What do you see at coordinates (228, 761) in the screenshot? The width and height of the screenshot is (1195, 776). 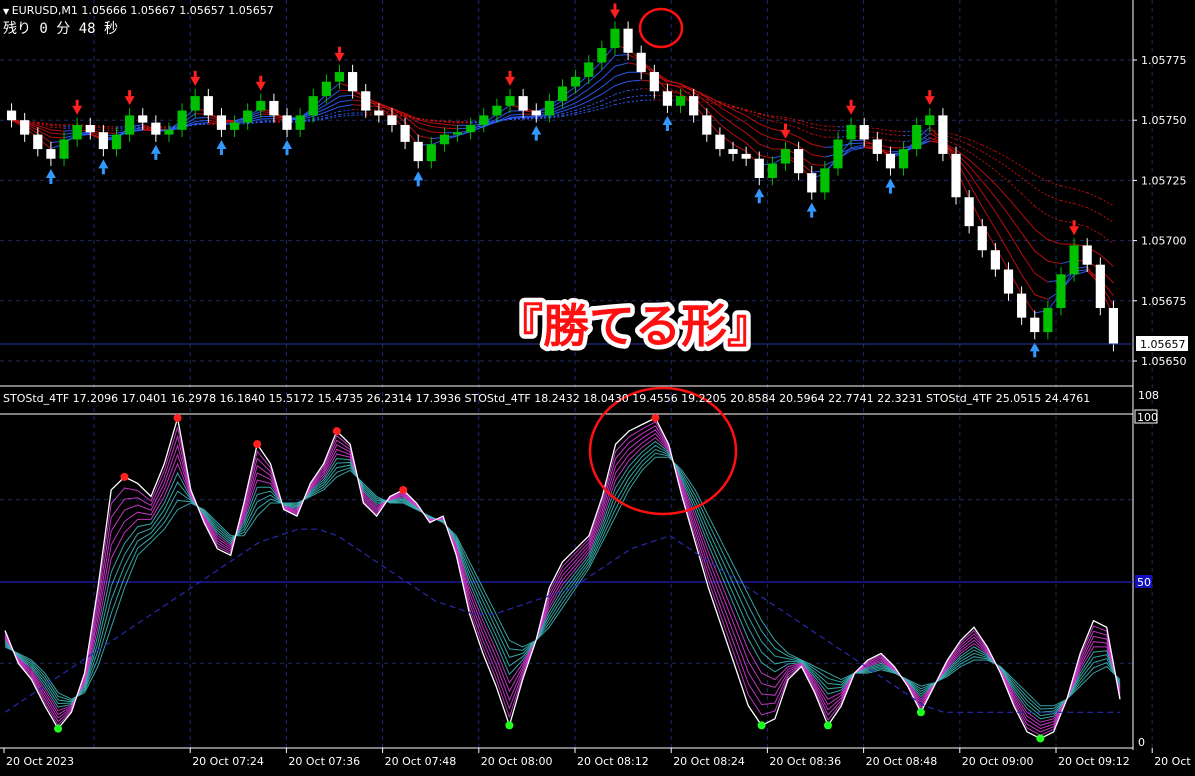 I see `time-tick-label: 20 Oct 07:24` at bounding box center [228, 761].